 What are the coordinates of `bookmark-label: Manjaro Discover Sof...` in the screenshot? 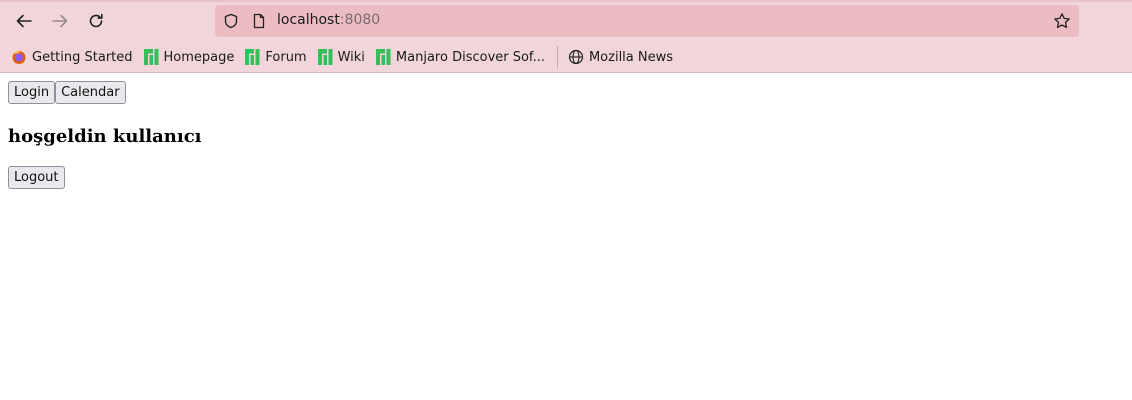 It's located at (470, 57).